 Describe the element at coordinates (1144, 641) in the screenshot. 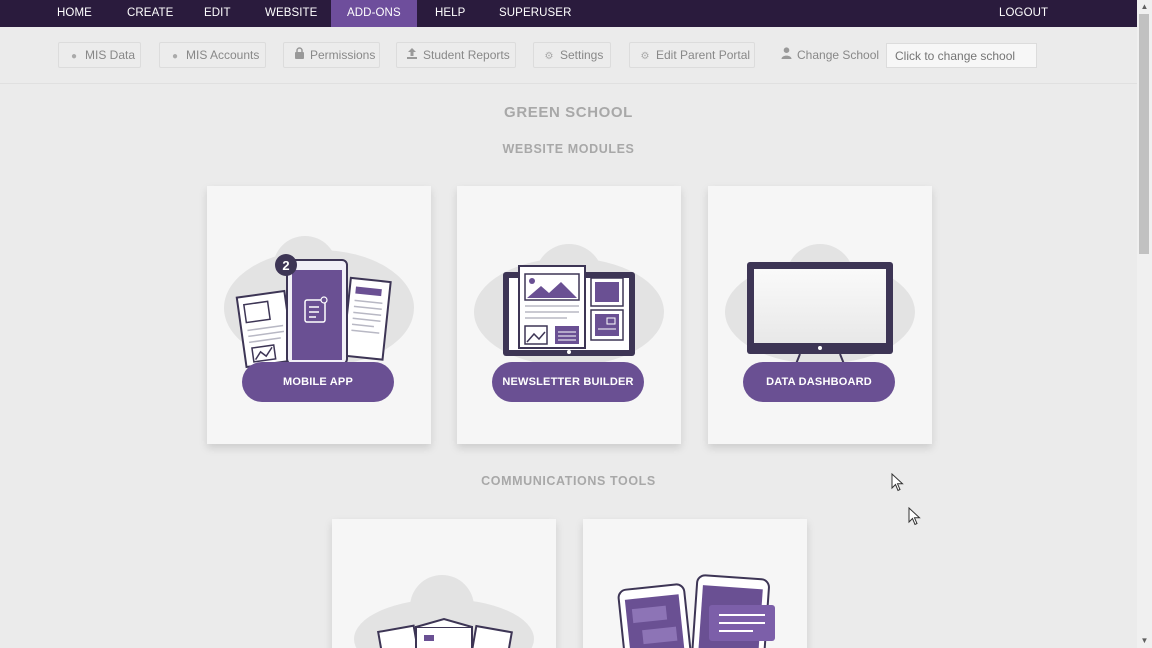

I see `scroll-down-icon: ▼` at that location.